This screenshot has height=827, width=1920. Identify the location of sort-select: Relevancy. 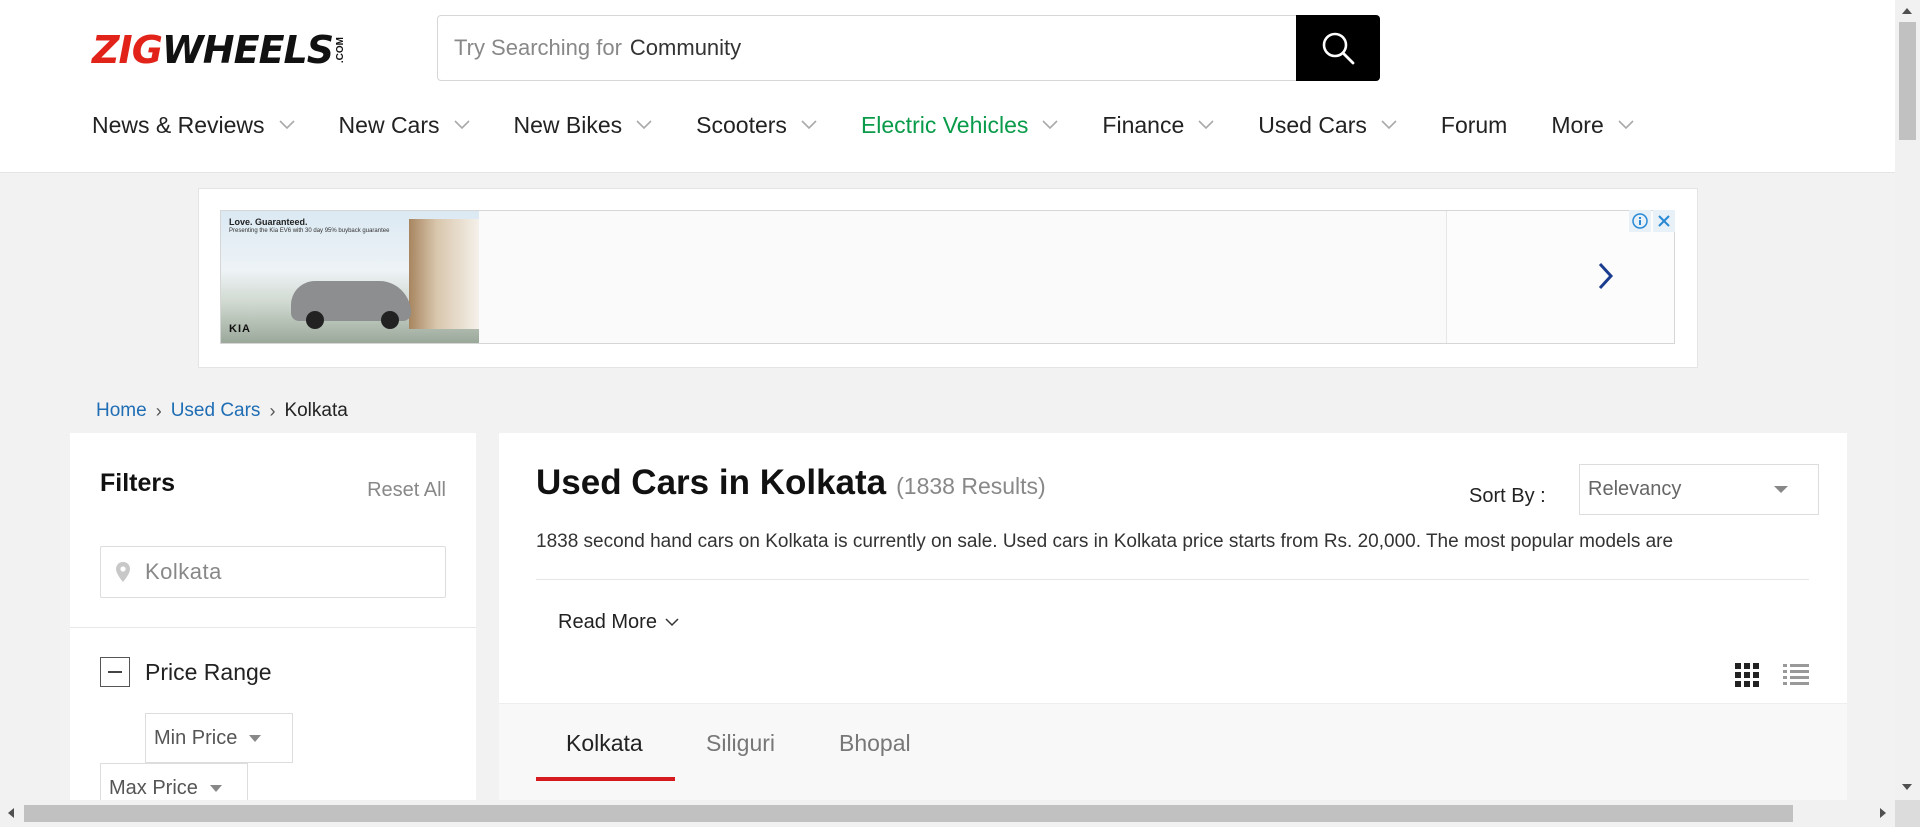
(1699, 489).